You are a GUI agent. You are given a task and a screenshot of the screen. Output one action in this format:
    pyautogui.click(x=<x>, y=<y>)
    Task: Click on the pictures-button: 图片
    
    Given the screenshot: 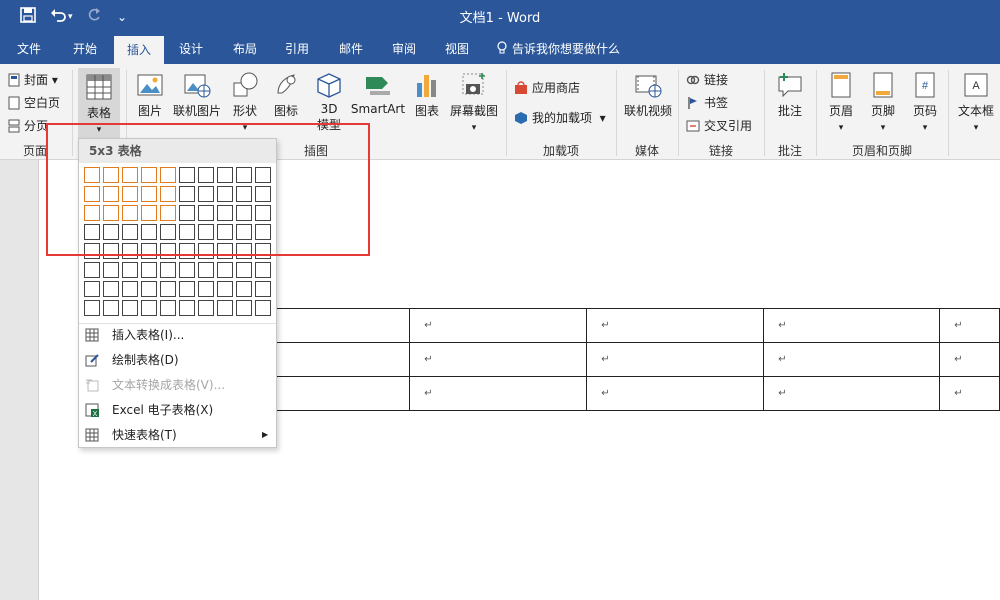 What is the action you would take?
    pyautogui.click(x=150, y=94)
    